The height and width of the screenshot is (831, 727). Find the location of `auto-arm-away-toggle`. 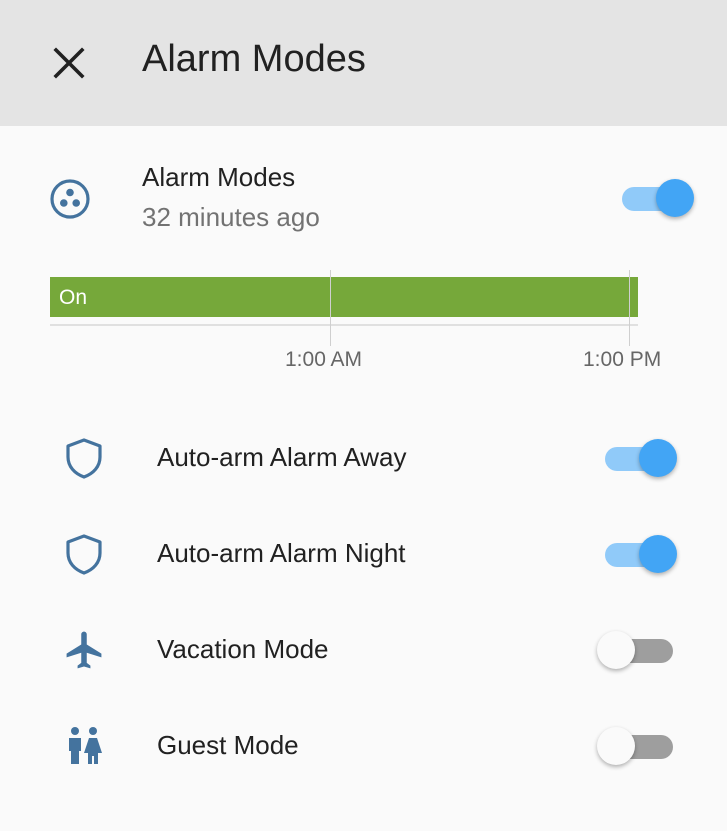

auto-arm-away-toggle is located at coordinates (643, 458).